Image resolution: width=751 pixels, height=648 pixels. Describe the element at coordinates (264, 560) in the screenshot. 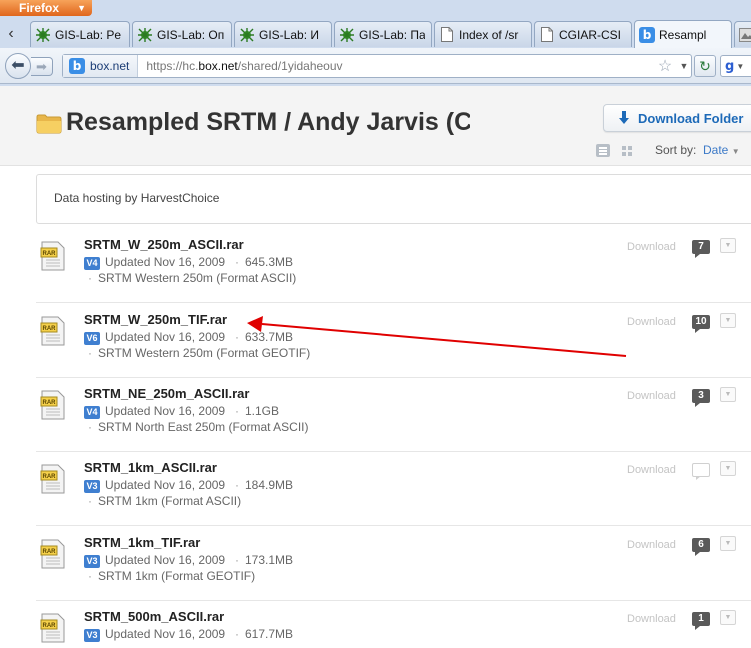

I see `file-size: 173.1MB` at that location.